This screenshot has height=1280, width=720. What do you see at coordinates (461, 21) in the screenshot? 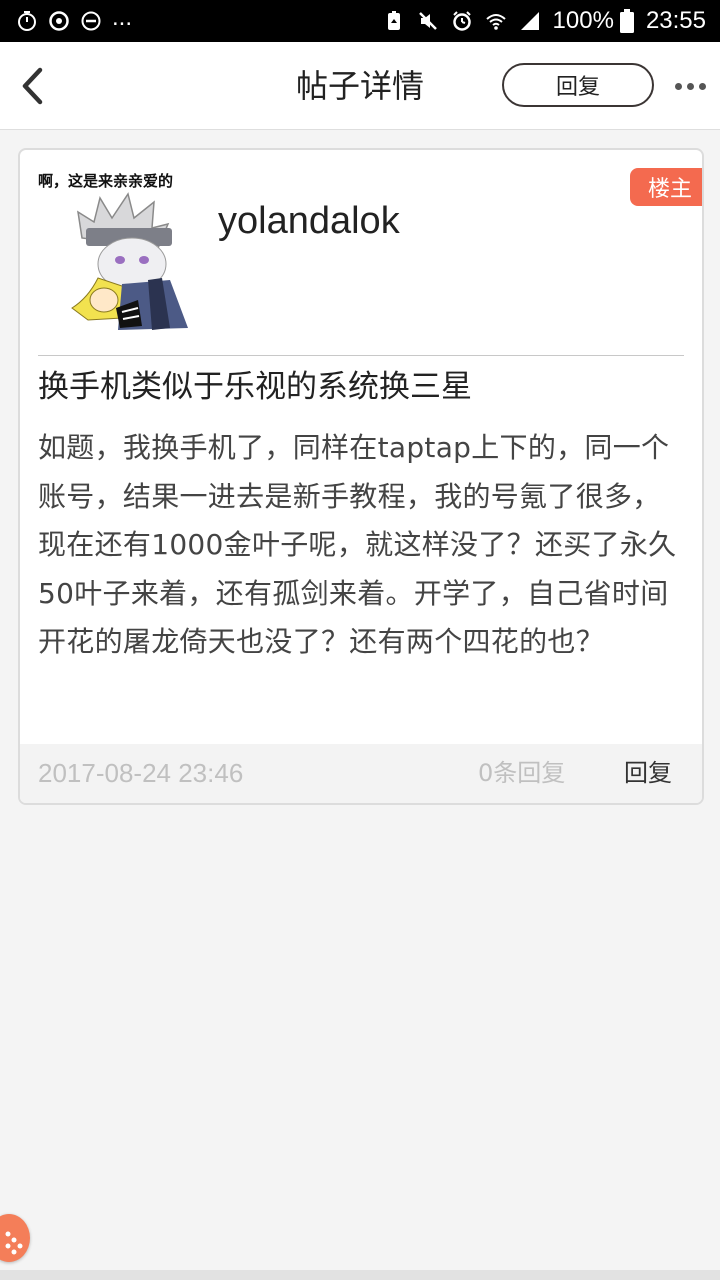
I see `alarm-icon` at bounding box center [461, 21].